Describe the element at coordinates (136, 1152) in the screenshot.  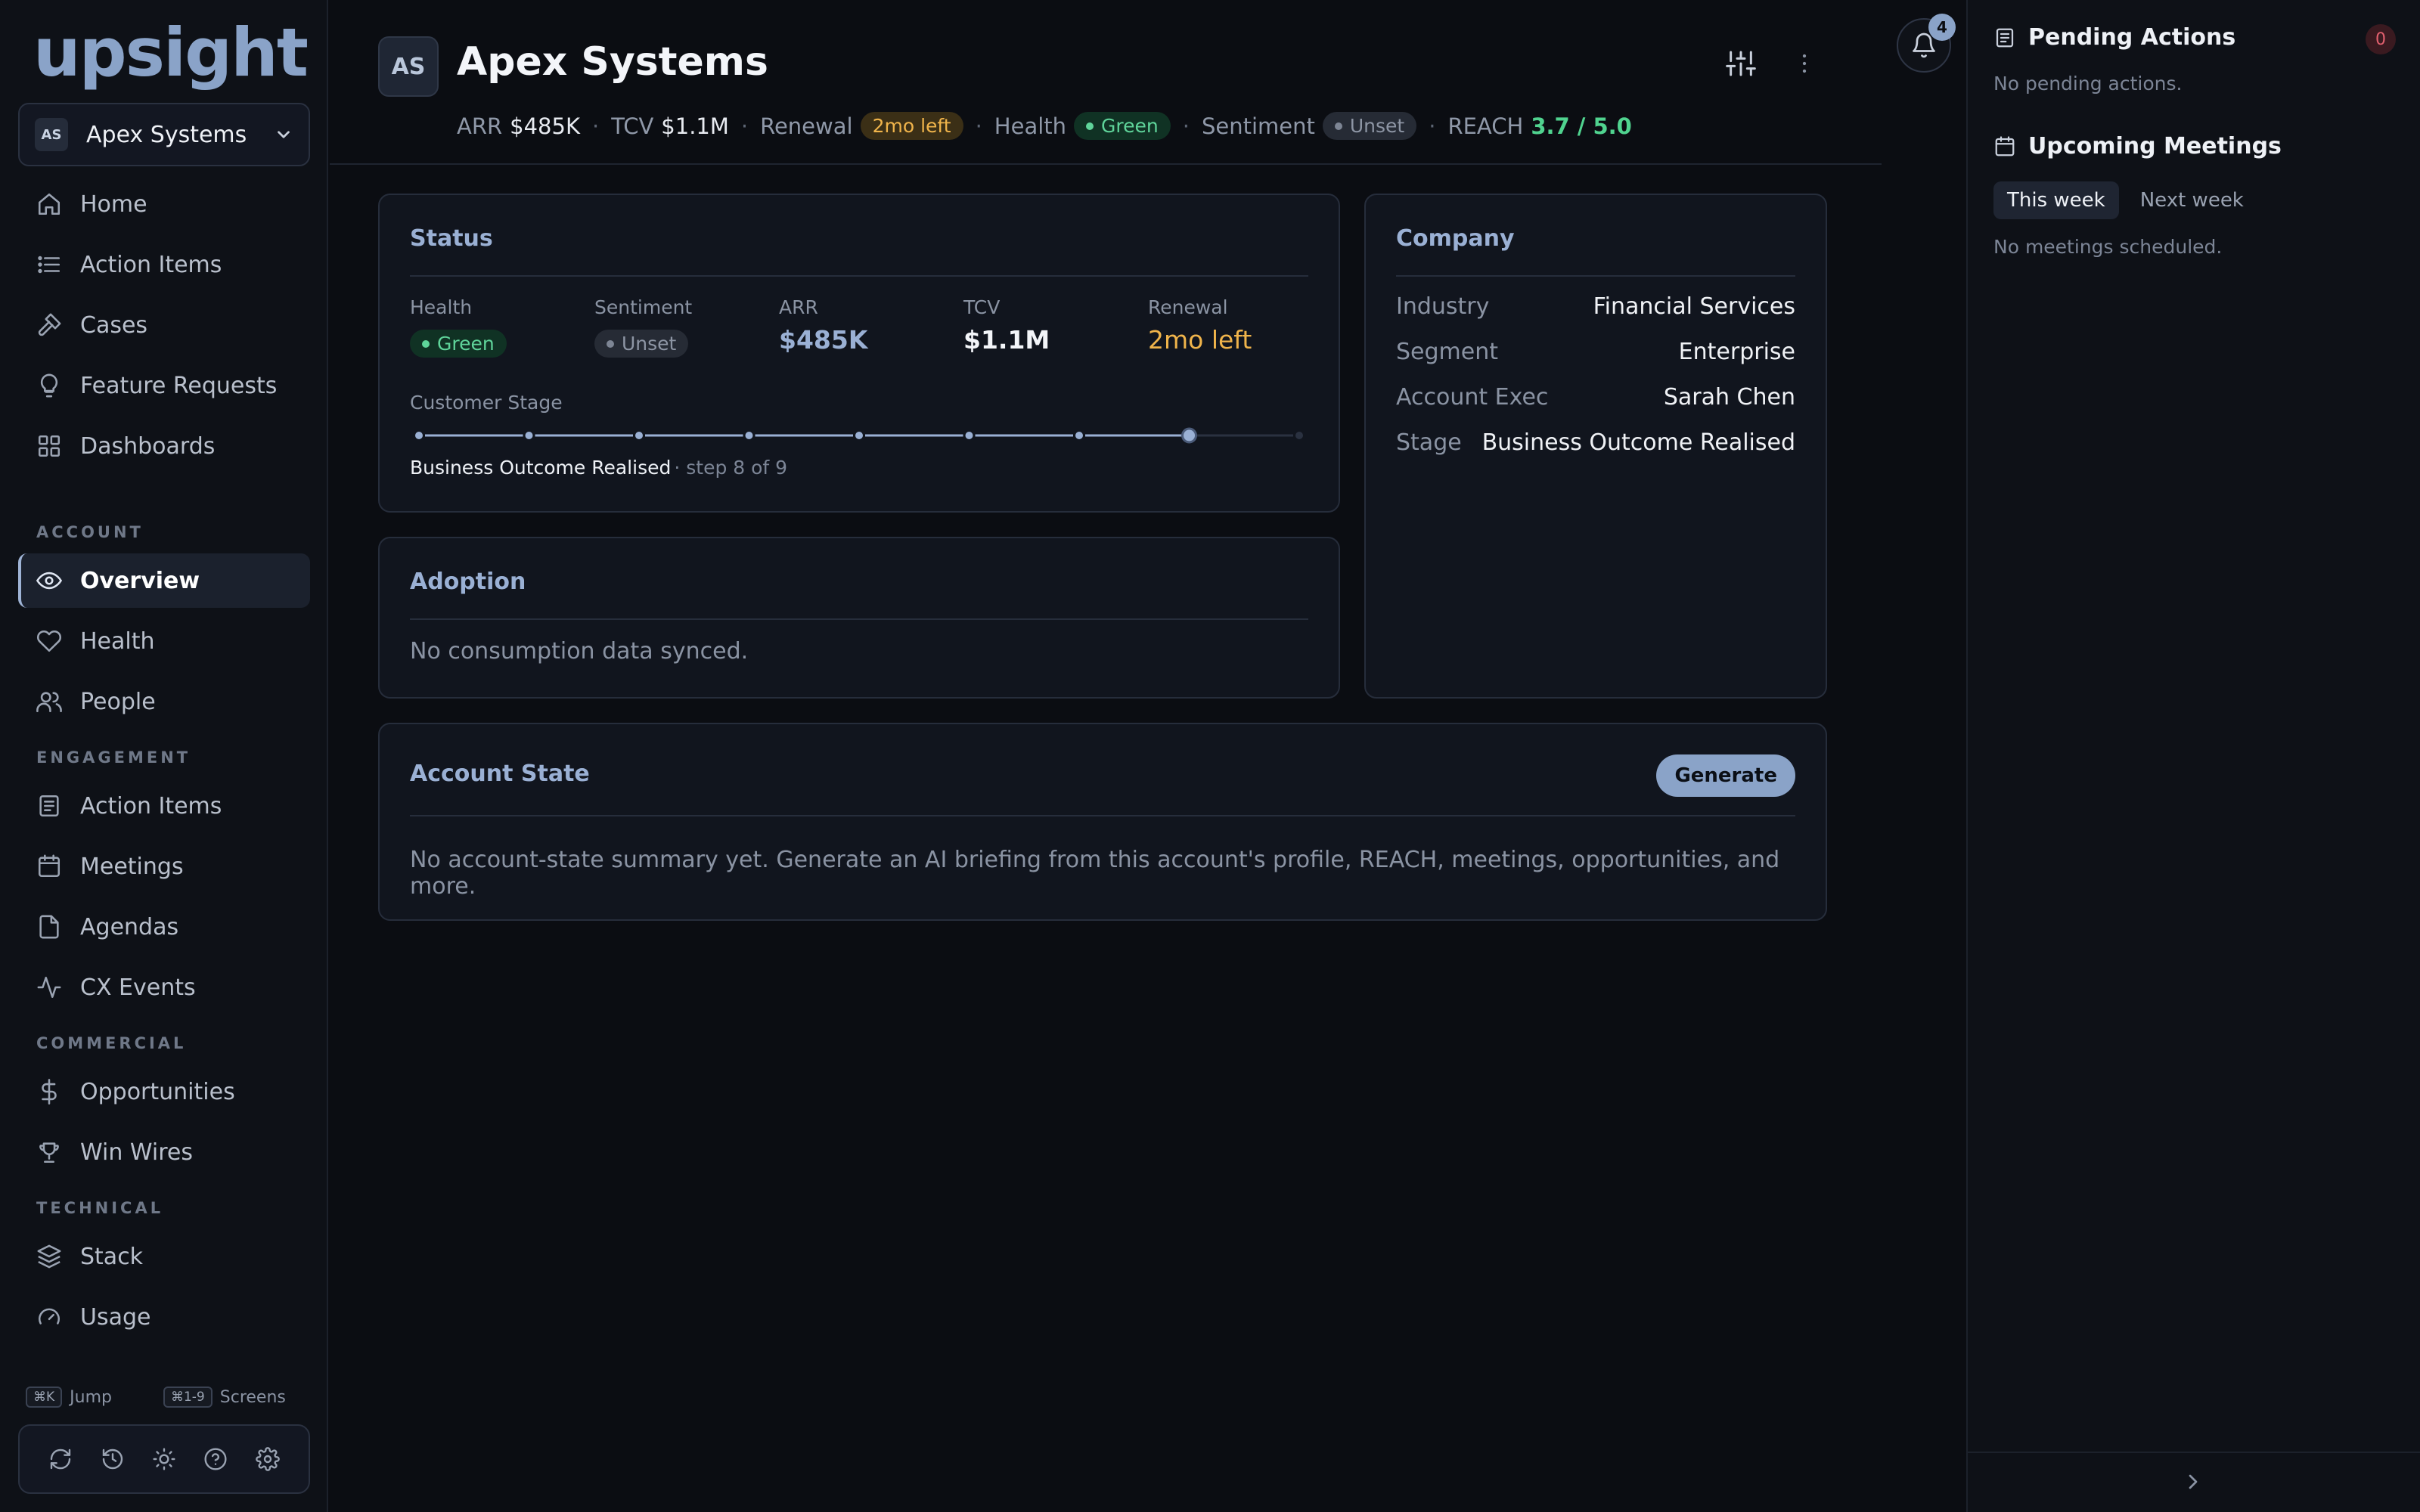
I see `sidebar-item-label: Win Wires` at that location.